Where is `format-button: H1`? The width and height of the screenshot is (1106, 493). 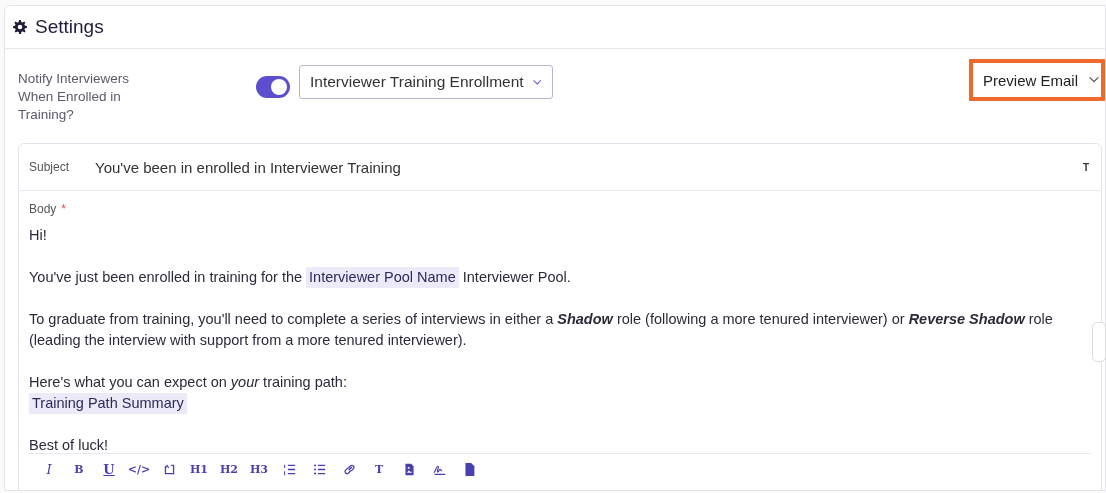 format-button: H1 is located at coordinates (199, 469).